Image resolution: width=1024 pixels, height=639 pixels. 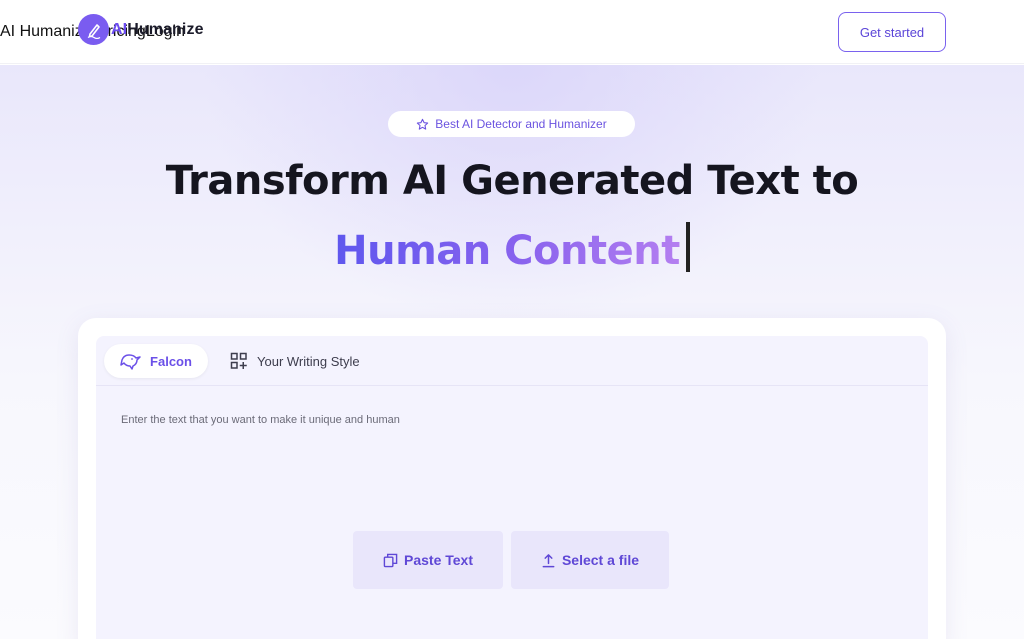 I want to click on hero-title-highlight: Human Content, so click(x=507, y=251).